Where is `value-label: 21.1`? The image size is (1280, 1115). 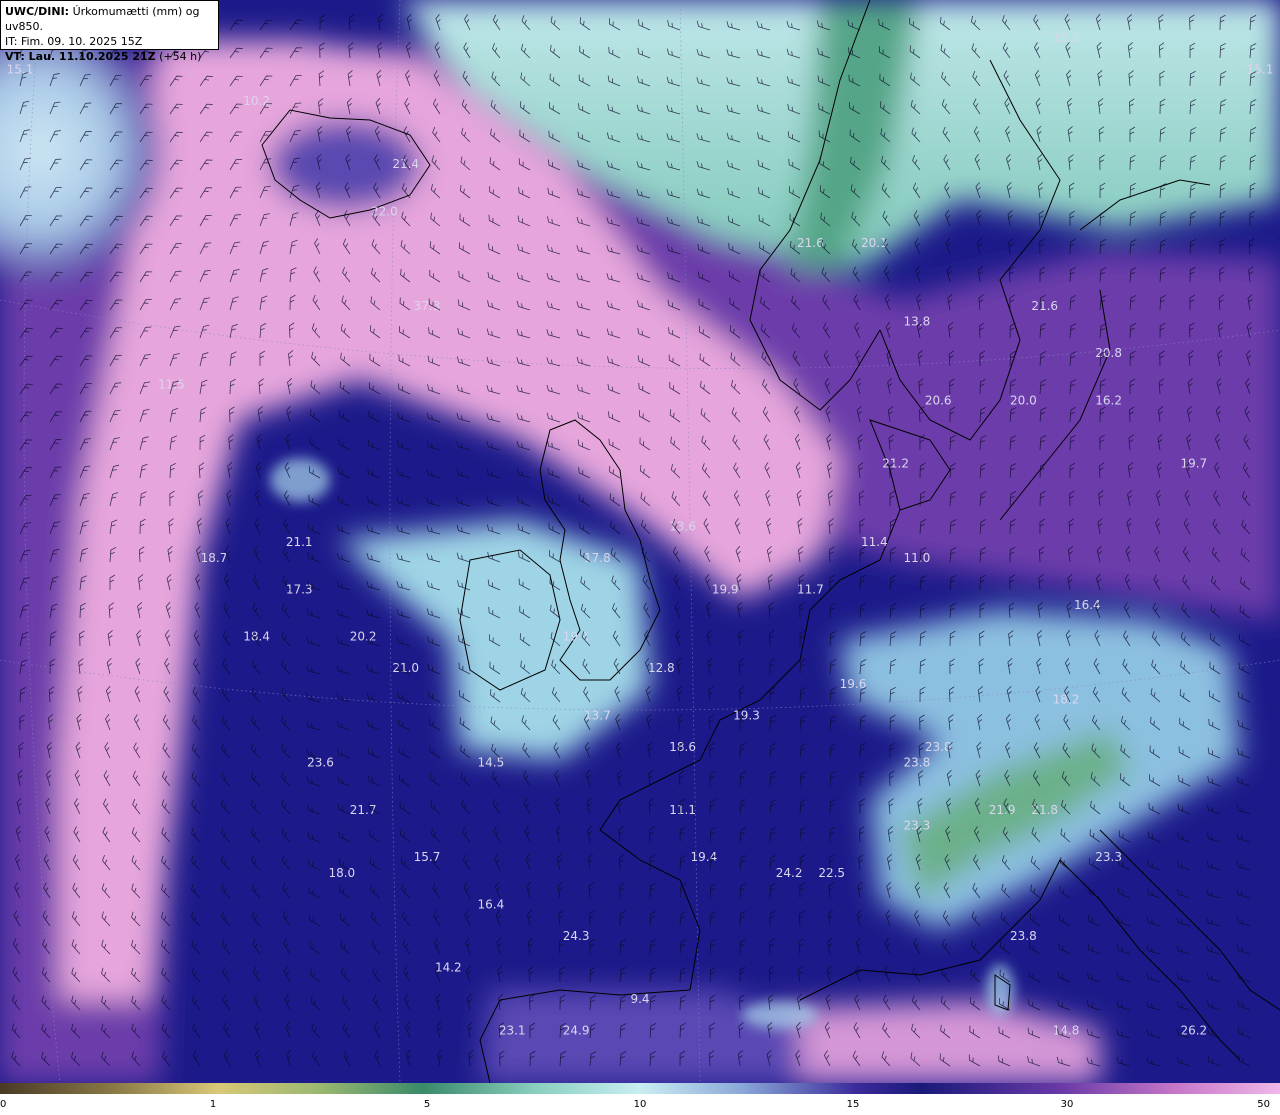
value-label: 21.1 is located at coordinates (299, 542).